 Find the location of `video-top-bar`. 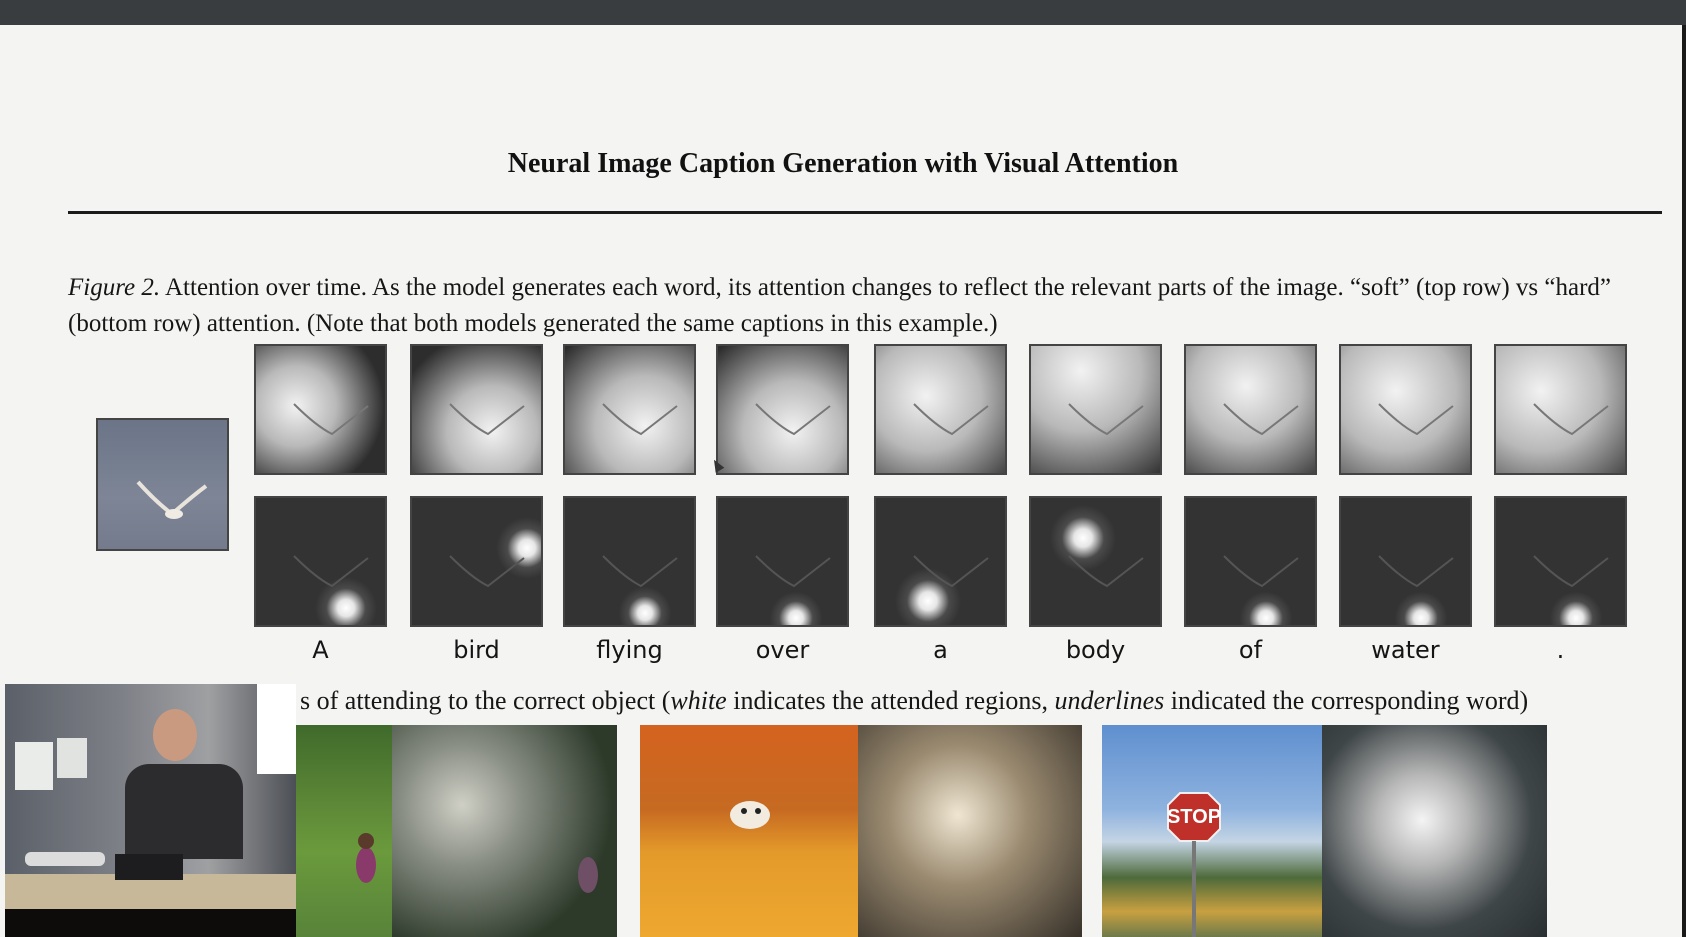

video-top-bar is located at coordinates (843, 12).